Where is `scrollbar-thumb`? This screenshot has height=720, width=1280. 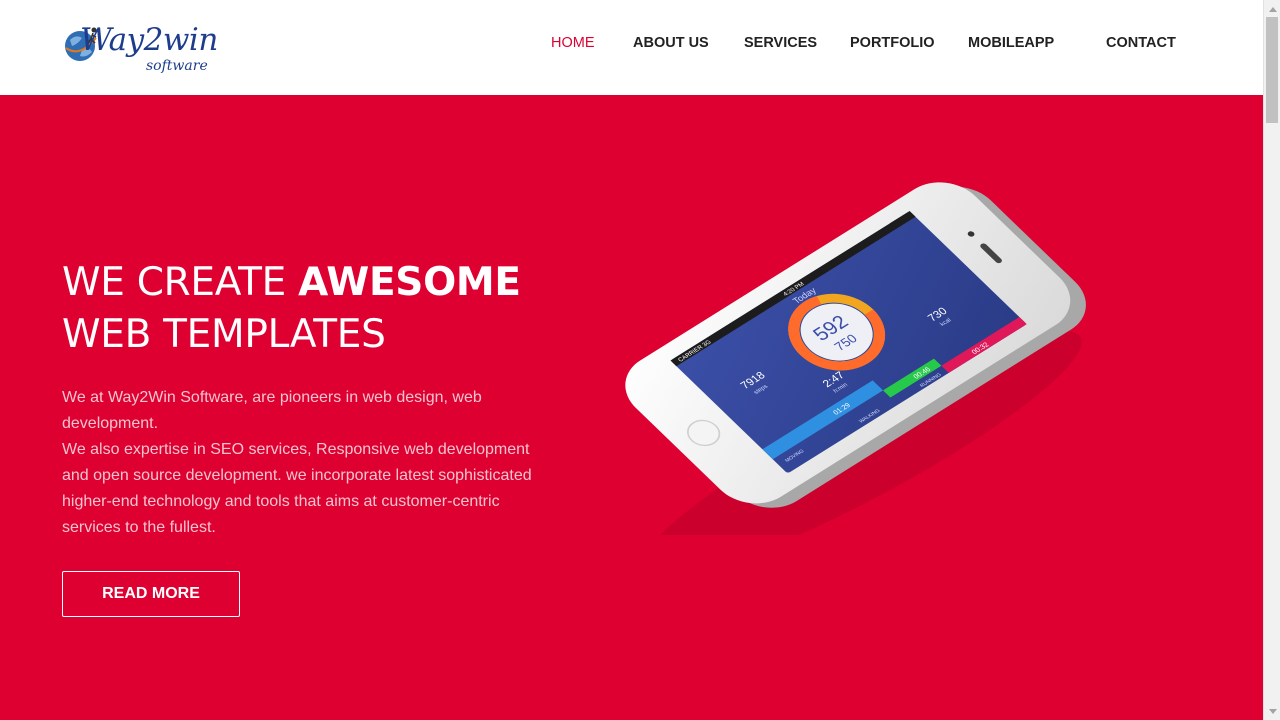
scrollbar-thumb is located at coordinates (1272, 70).